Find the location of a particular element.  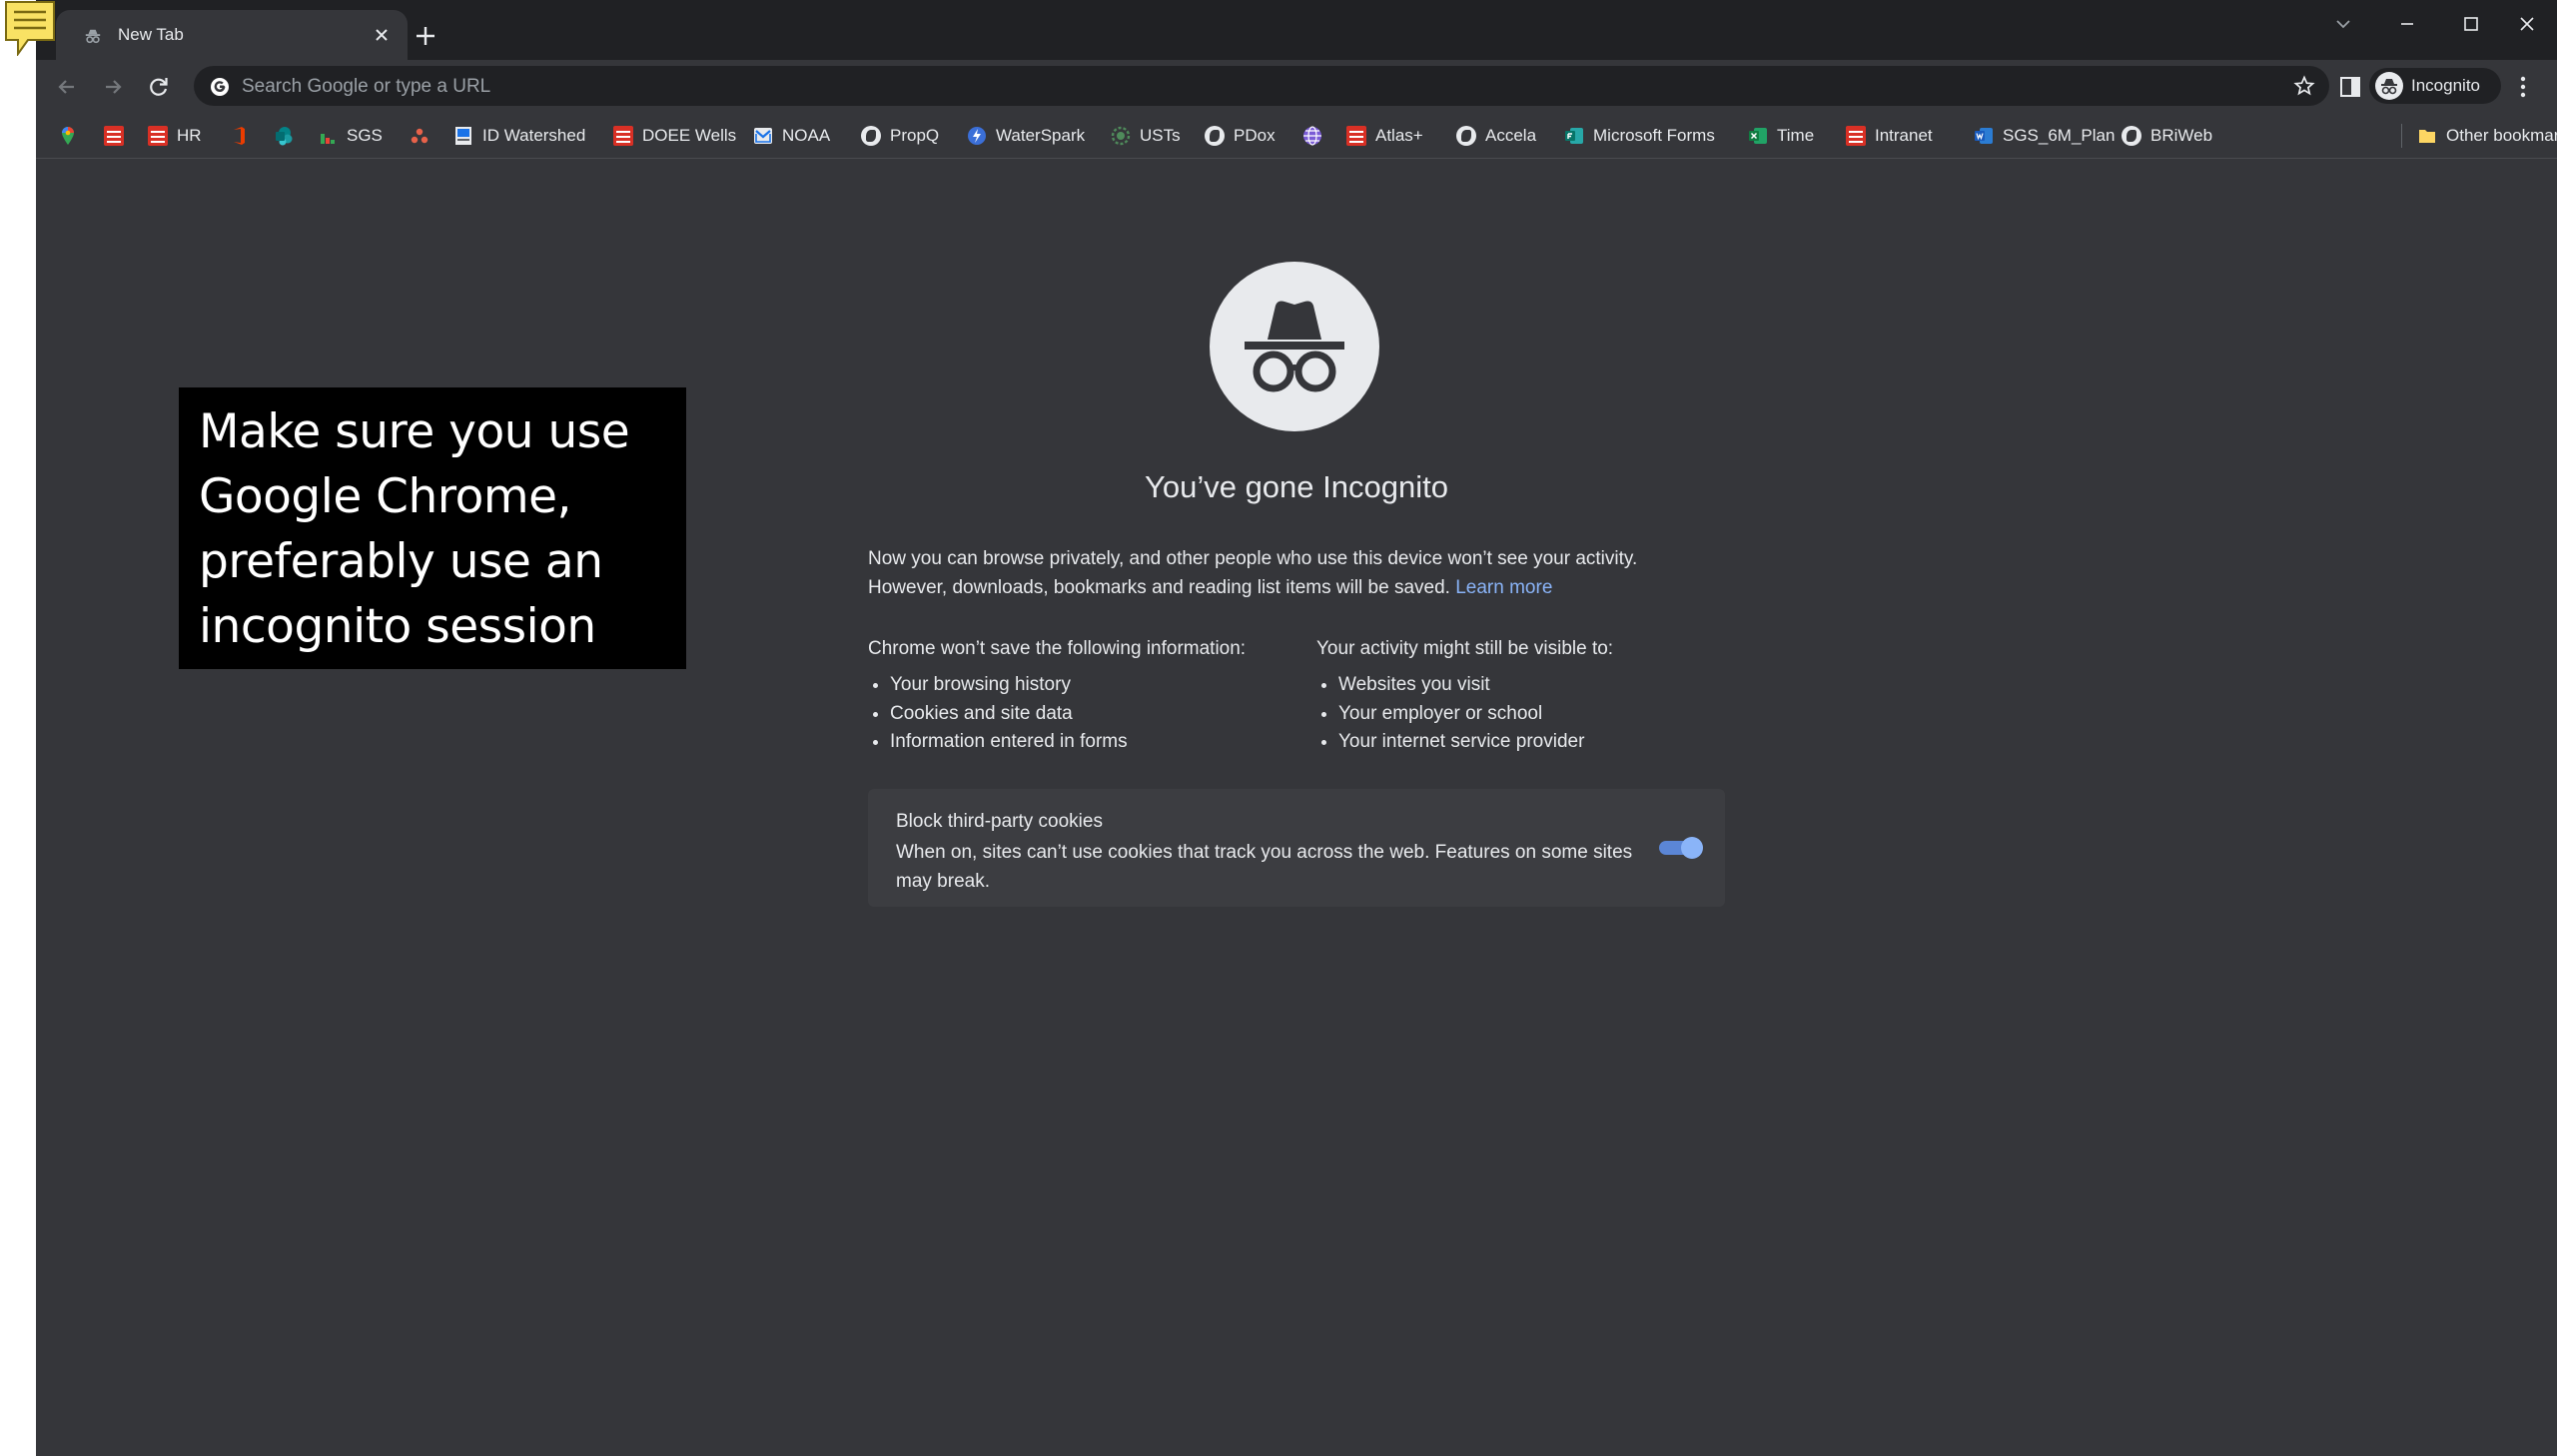

heading-prefix: Chrome is located at coordinates (904, 648).